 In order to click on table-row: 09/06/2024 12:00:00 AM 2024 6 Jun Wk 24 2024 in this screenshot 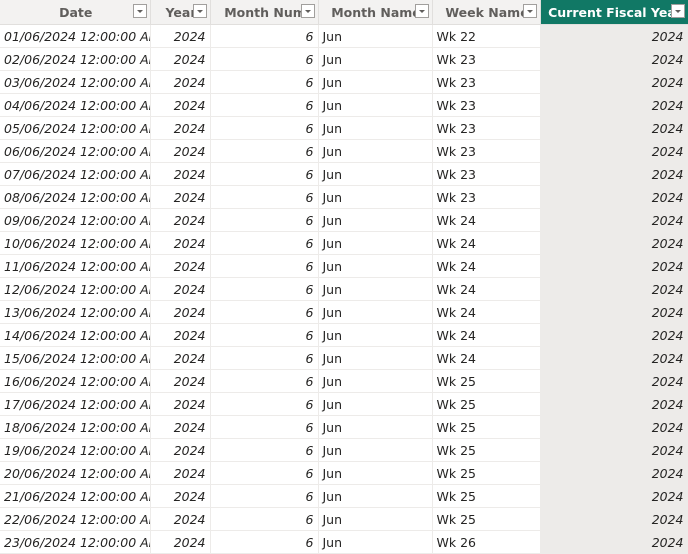, I will do `click(344, 220)`.